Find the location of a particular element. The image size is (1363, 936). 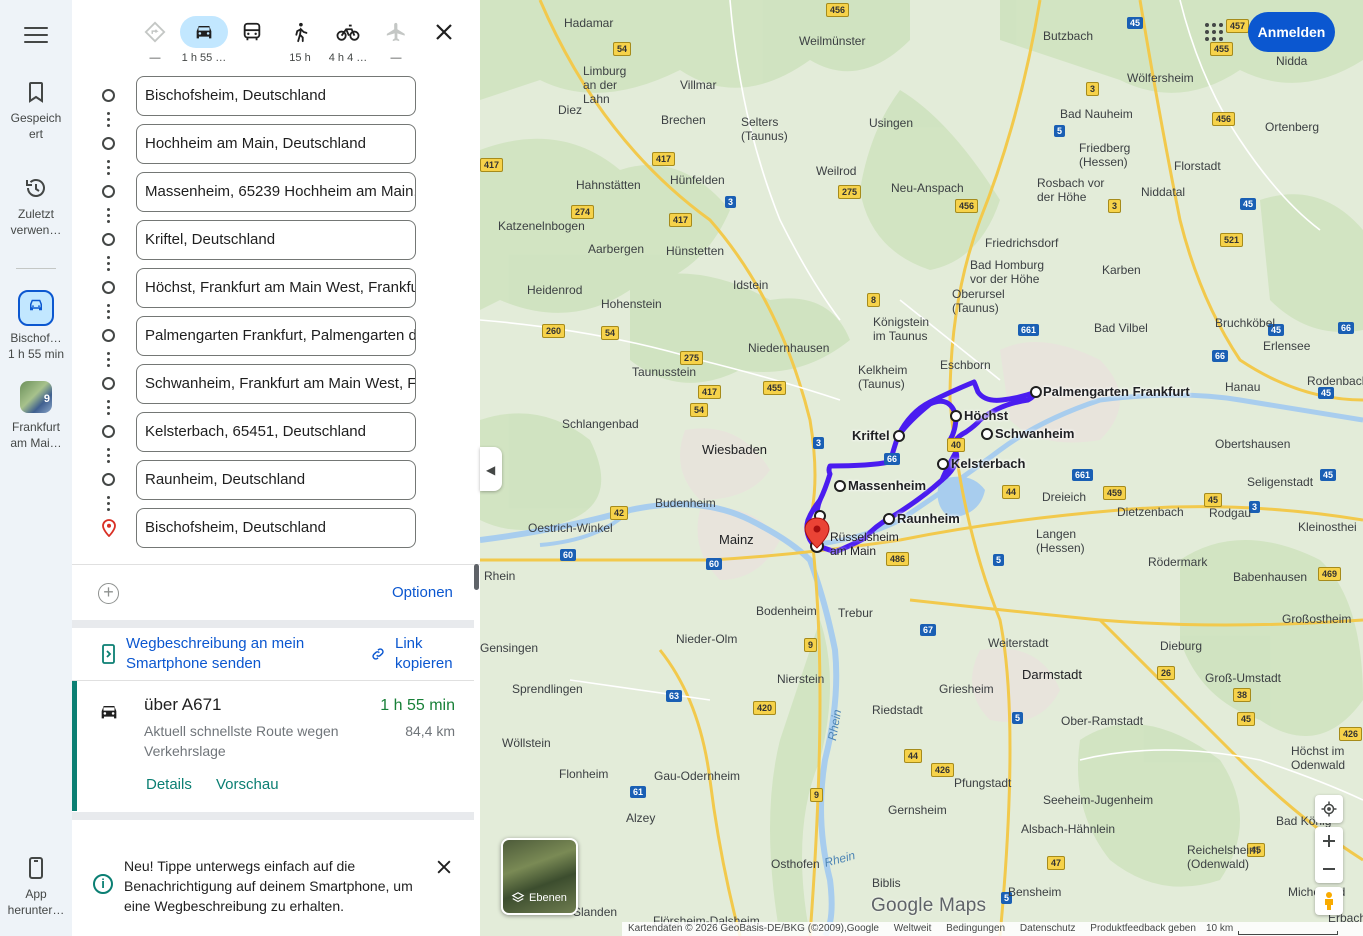

waypoint-input: Höchst, Frankfurt am Main West, Frankfu is located at coordinates (276, 288).